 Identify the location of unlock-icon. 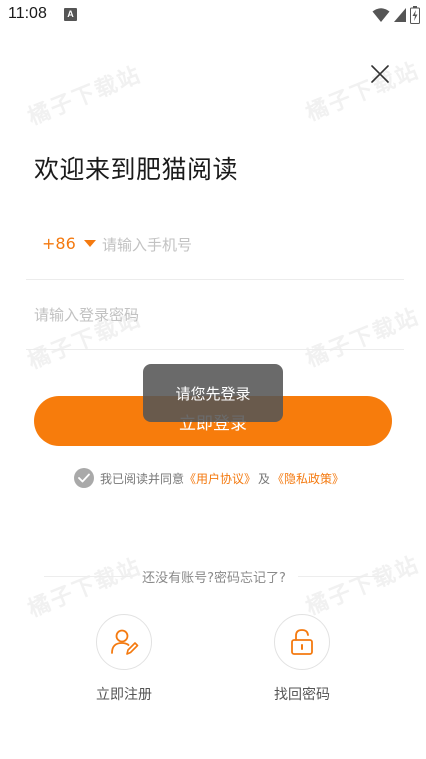
(302, 642).